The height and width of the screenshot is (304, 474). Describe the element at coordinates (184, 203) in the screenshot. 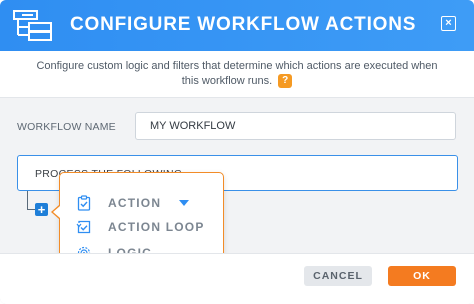

I see `chevron-down-icon` at that location.